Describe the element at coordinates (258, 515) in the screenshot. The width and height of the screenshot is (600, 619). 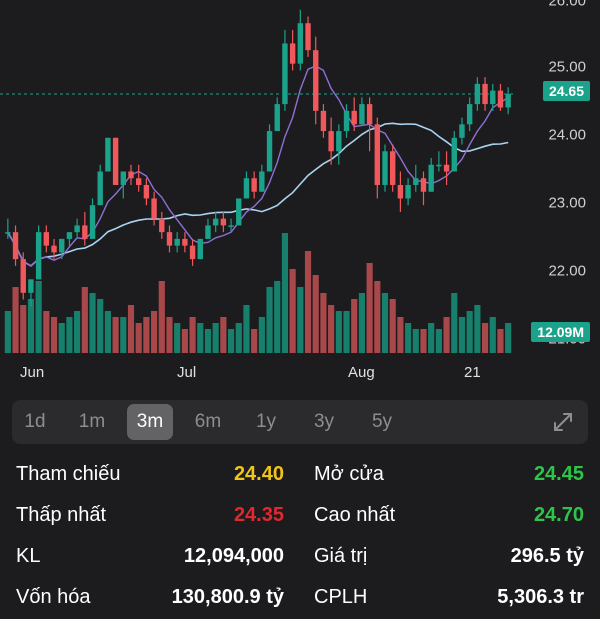
I see `stat-value-low: 24.35` at that location.